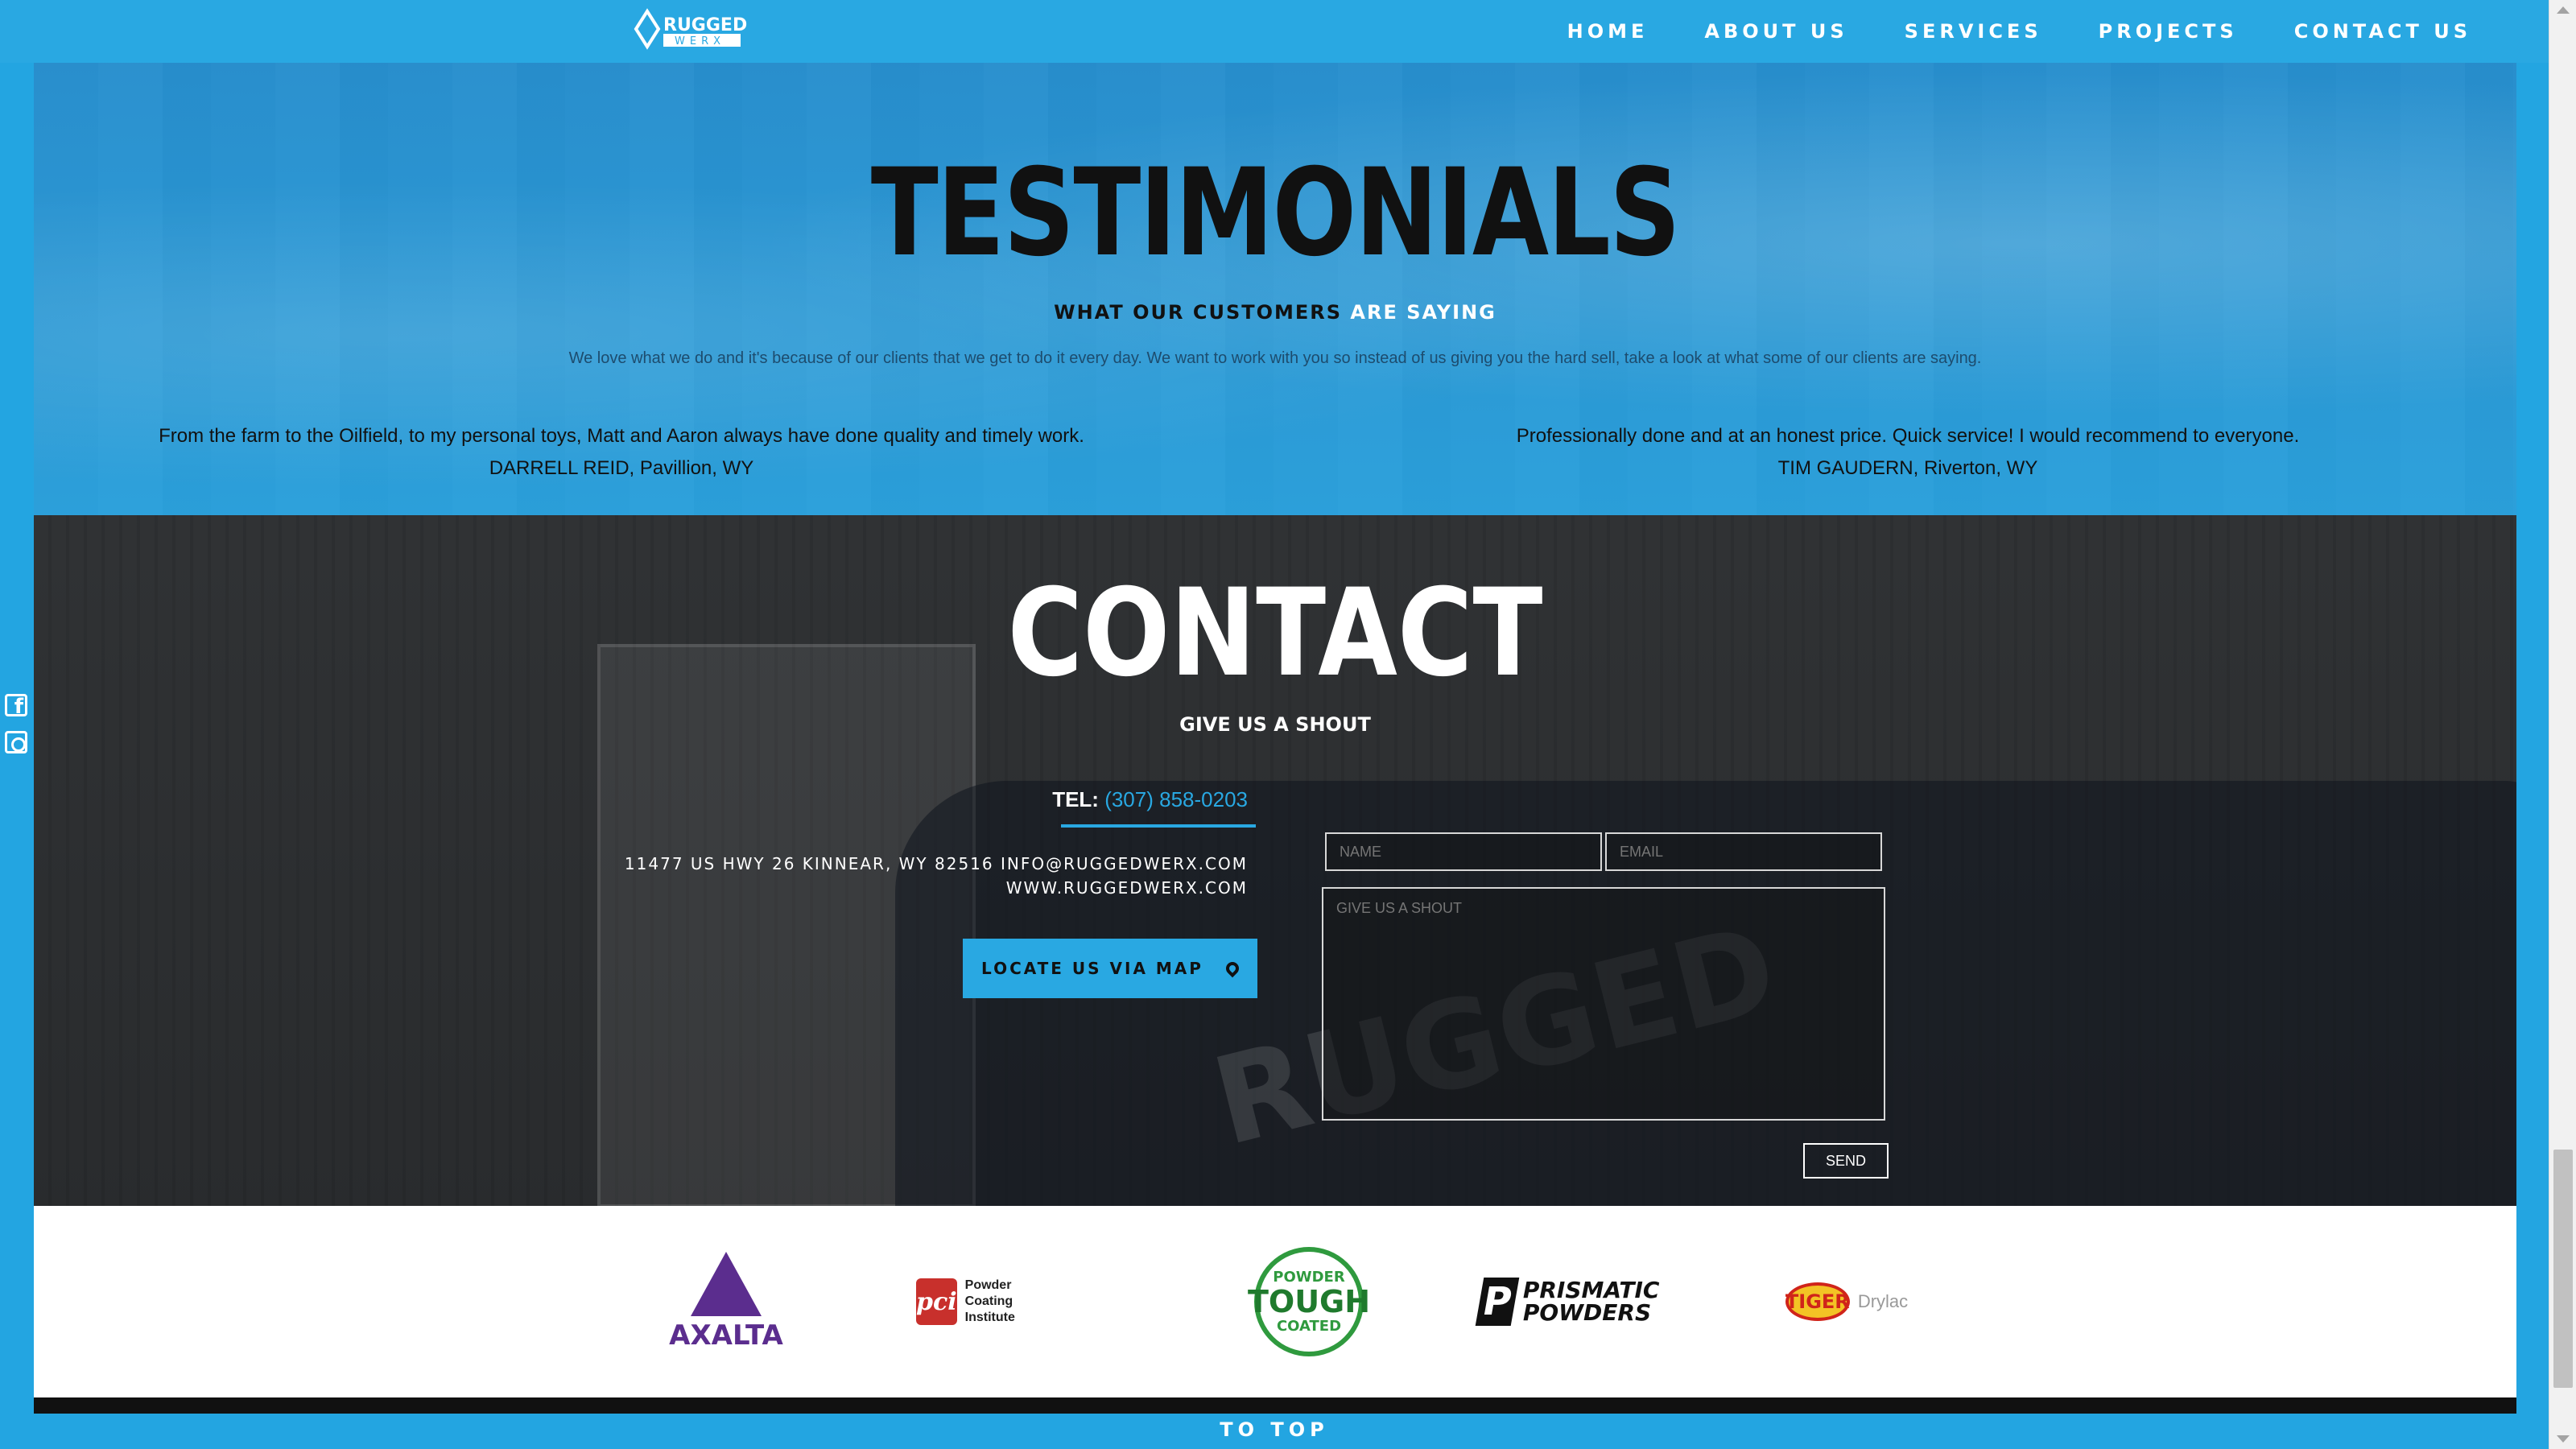 The image size is (2576, 1449). I want to click on scrollbar-thumb, so click(2563, 1269).